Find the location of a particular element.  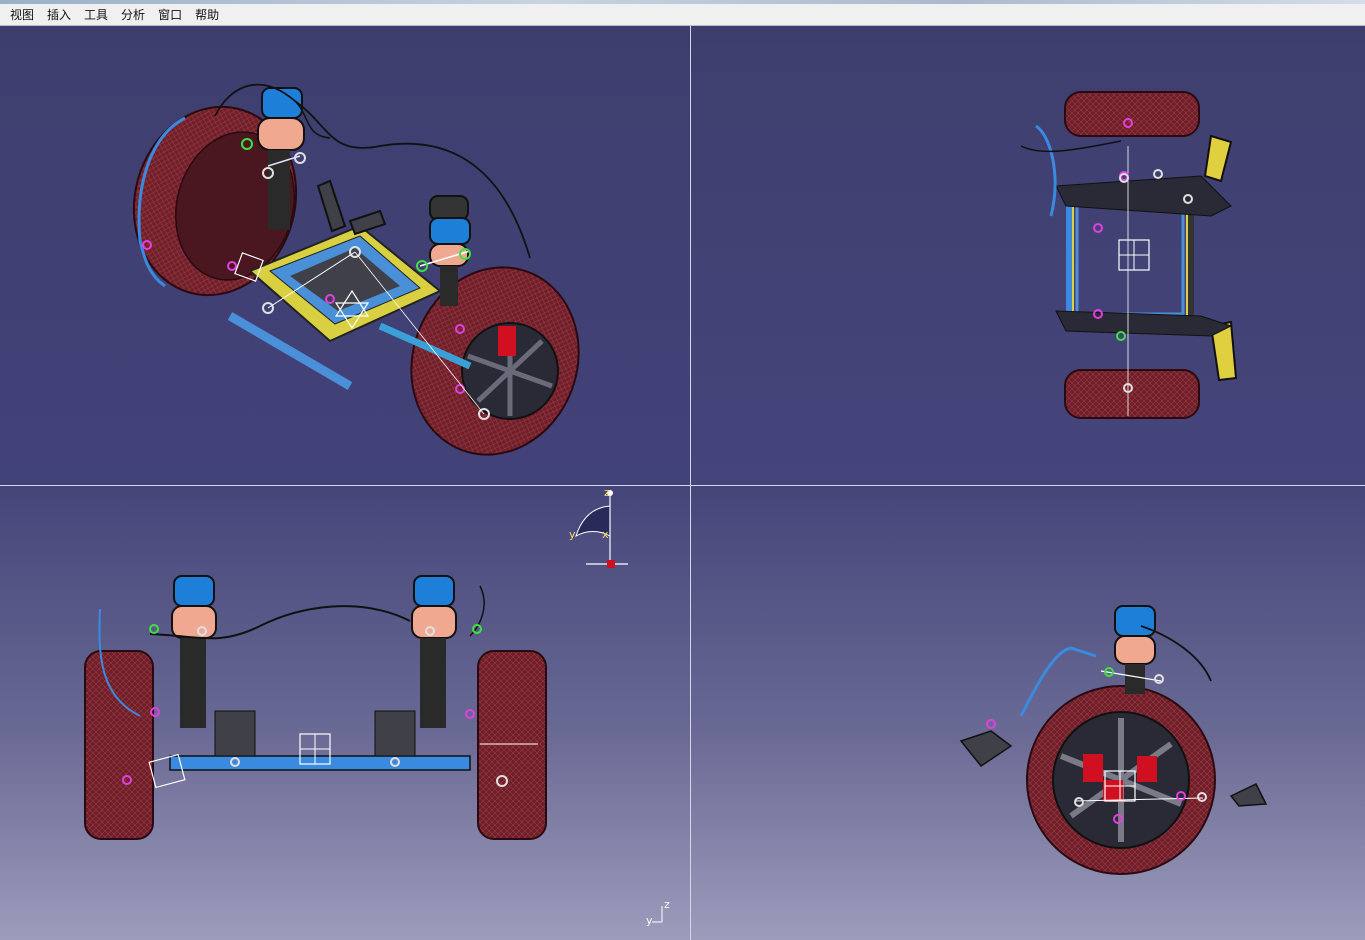

corner-axis-icon: z y is located at coordinates (658, 912).